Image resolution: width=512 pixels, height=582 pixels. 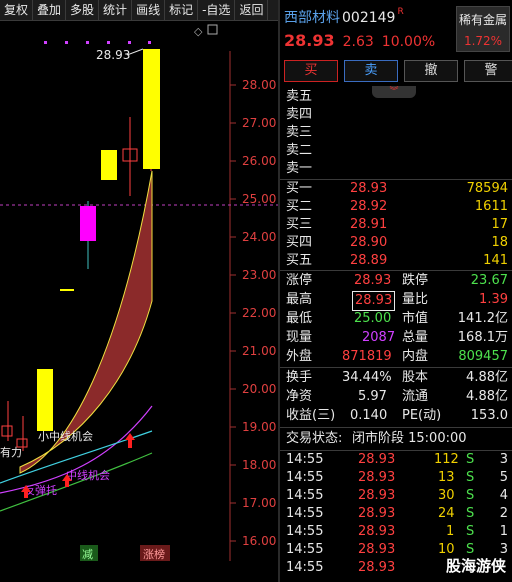 What do you see at coordinates (259, 161) in the screenshot?
I see `y-tick: 26.00` at bounding box center [259, 161].